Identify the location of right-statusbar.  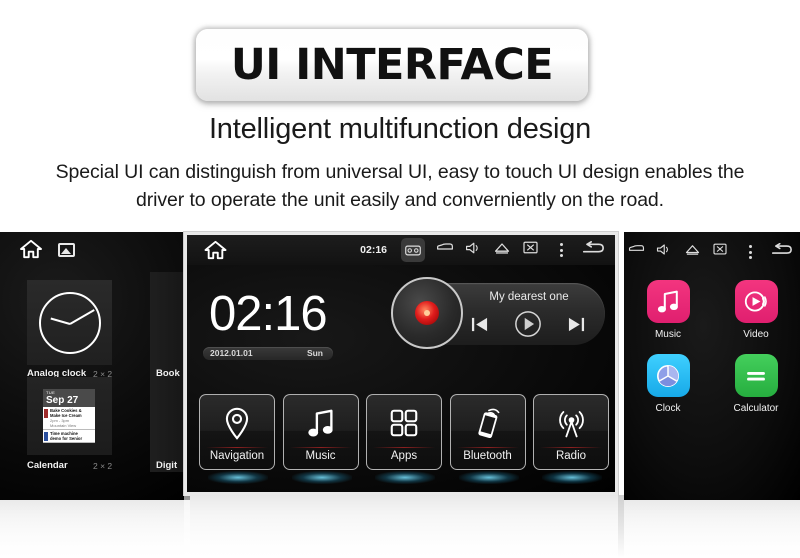
(711, 252).